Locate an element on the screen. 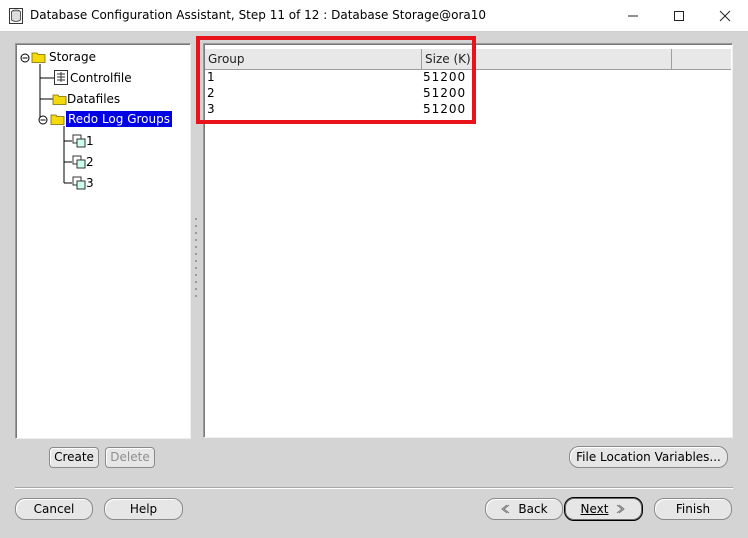 The height and width of the screenshot is (538, 748). folder-icon is located at coordinates (59, 99).